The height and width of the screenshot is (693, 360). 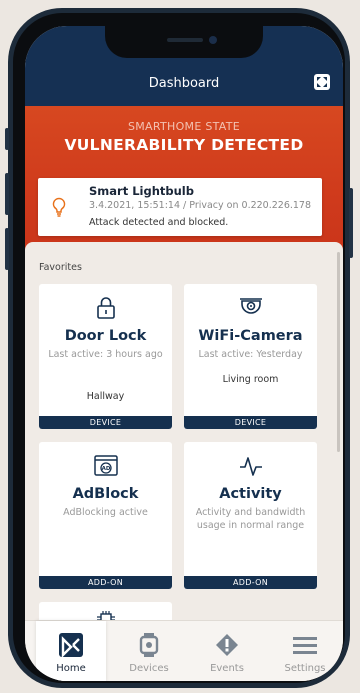 What do you see at coordinates (338, 352) in the screenshot?
I see `scrollbar` at bounding box center [338, 352].